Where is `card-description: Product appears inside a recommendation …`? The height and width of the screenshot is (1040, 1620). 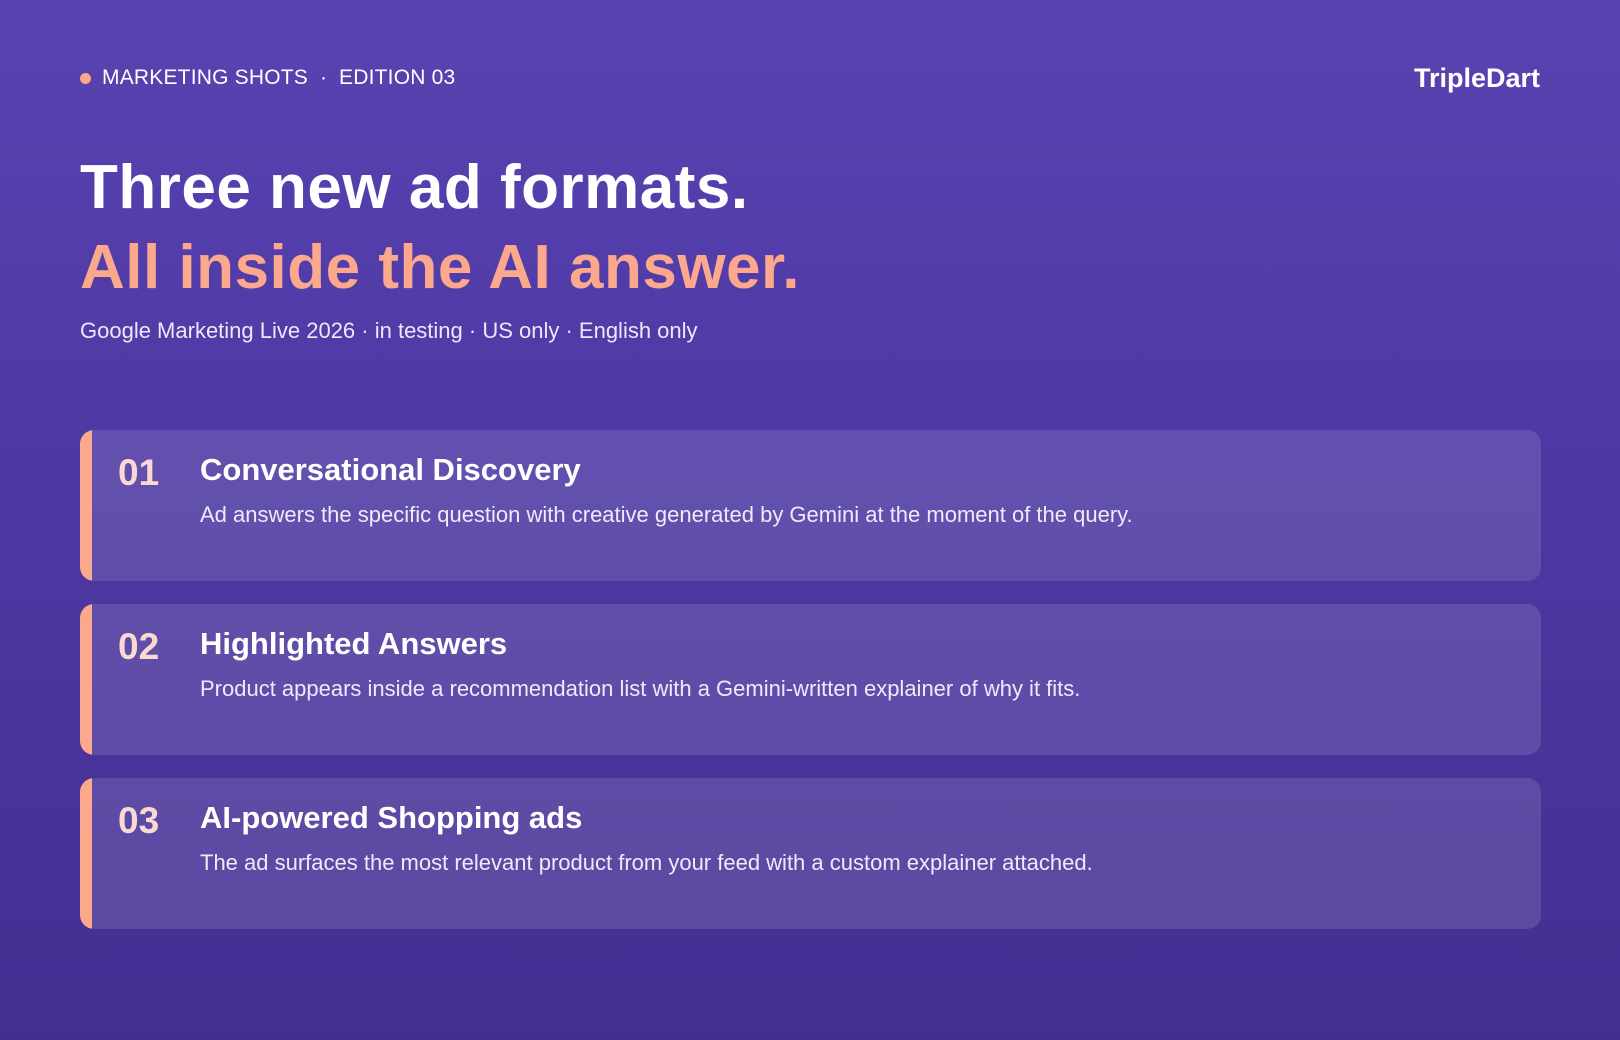
card-description: Product appears inside a recommendation … is located at coordinates (640, 688).